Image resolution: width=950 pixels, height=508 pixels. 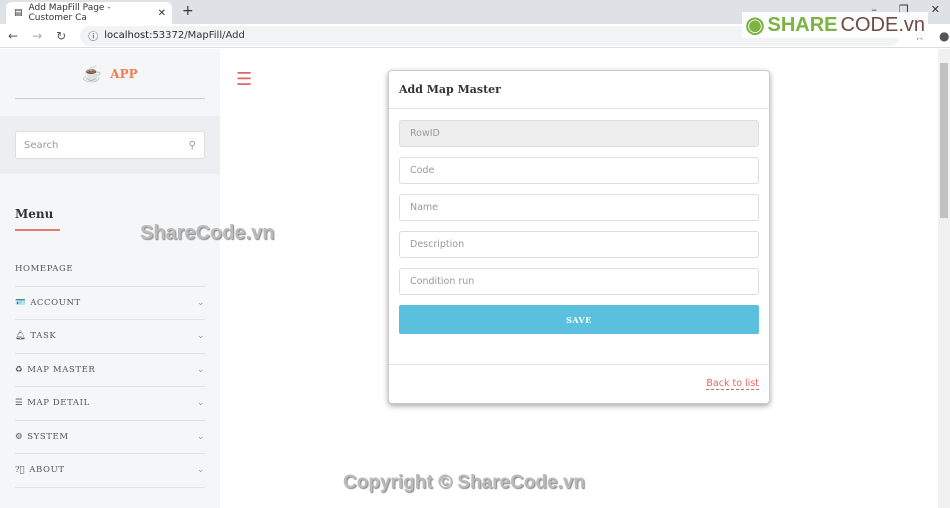 What do you see at coordinates (188, 11) in the screenshot?
I see `new-tab-button: +` at bounding box center [188, 11].